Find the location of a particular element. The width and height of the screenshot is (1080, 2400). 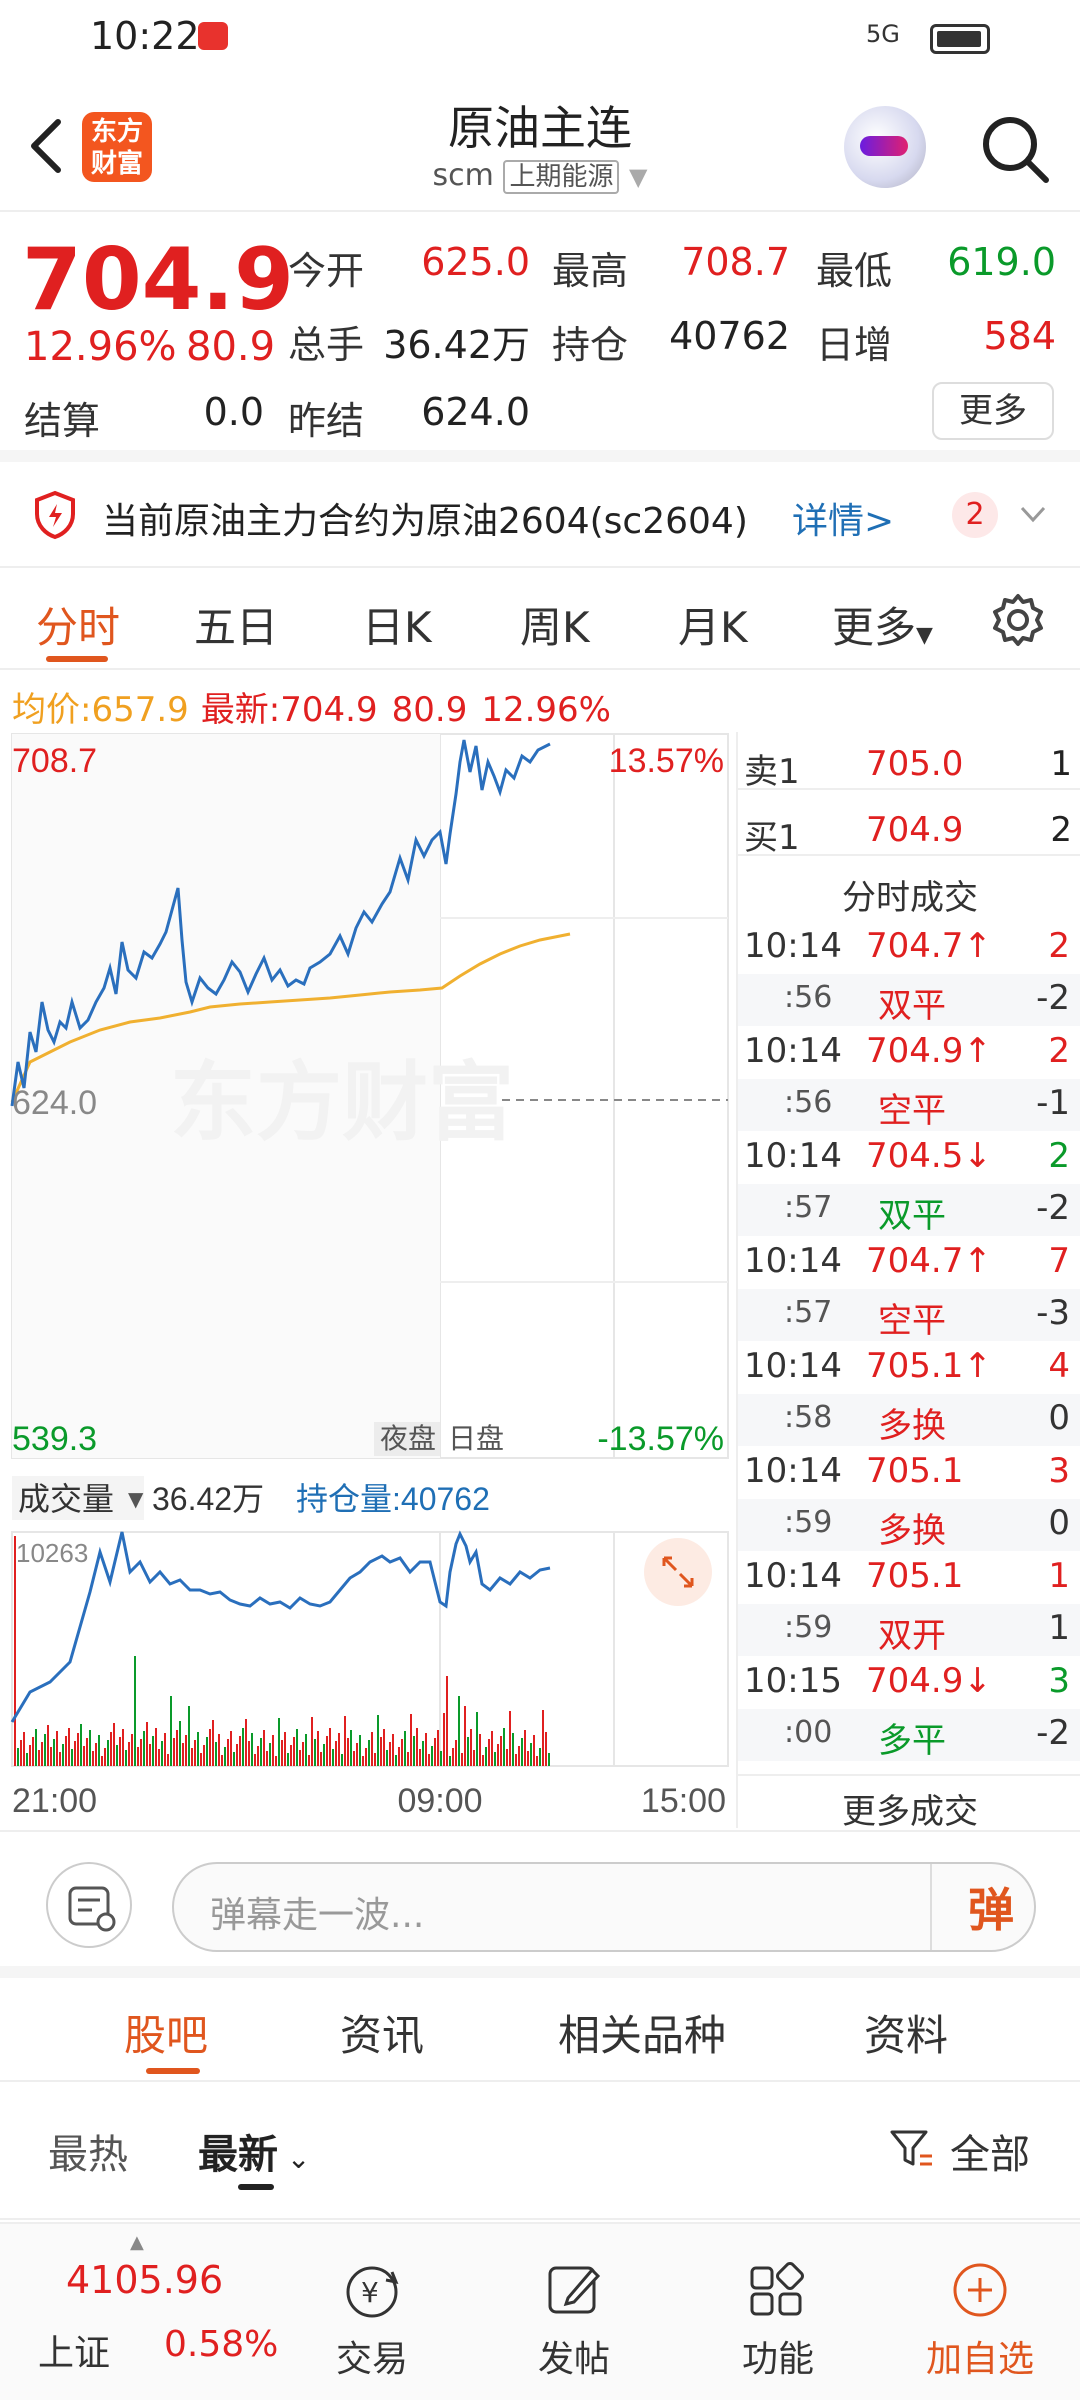

trade-price: 705.1 is located at coordinates (915, 1471).